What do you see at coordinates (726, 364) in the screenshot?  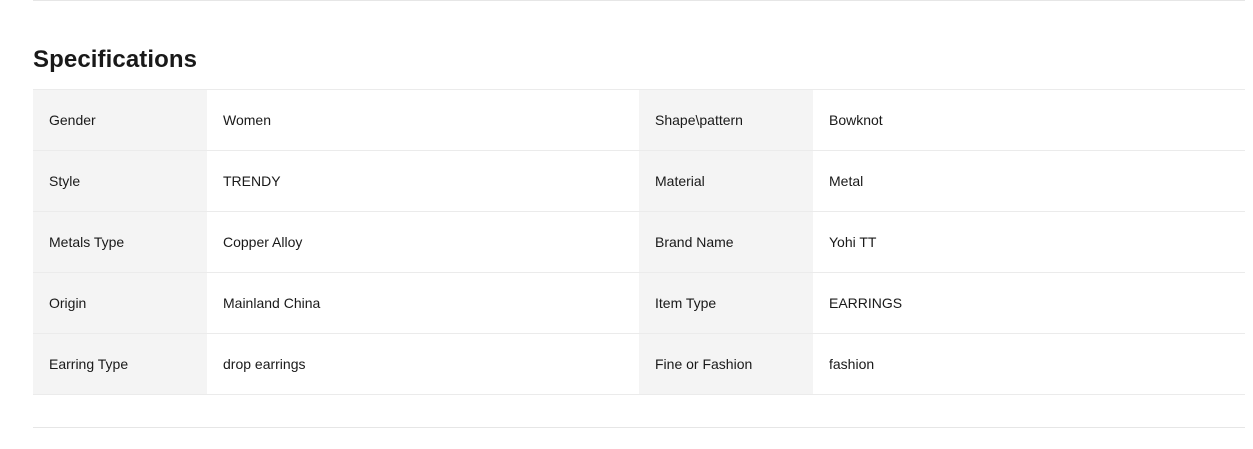 I see `spec-key: Fine or Fashion` at bounding box center [726, 364].